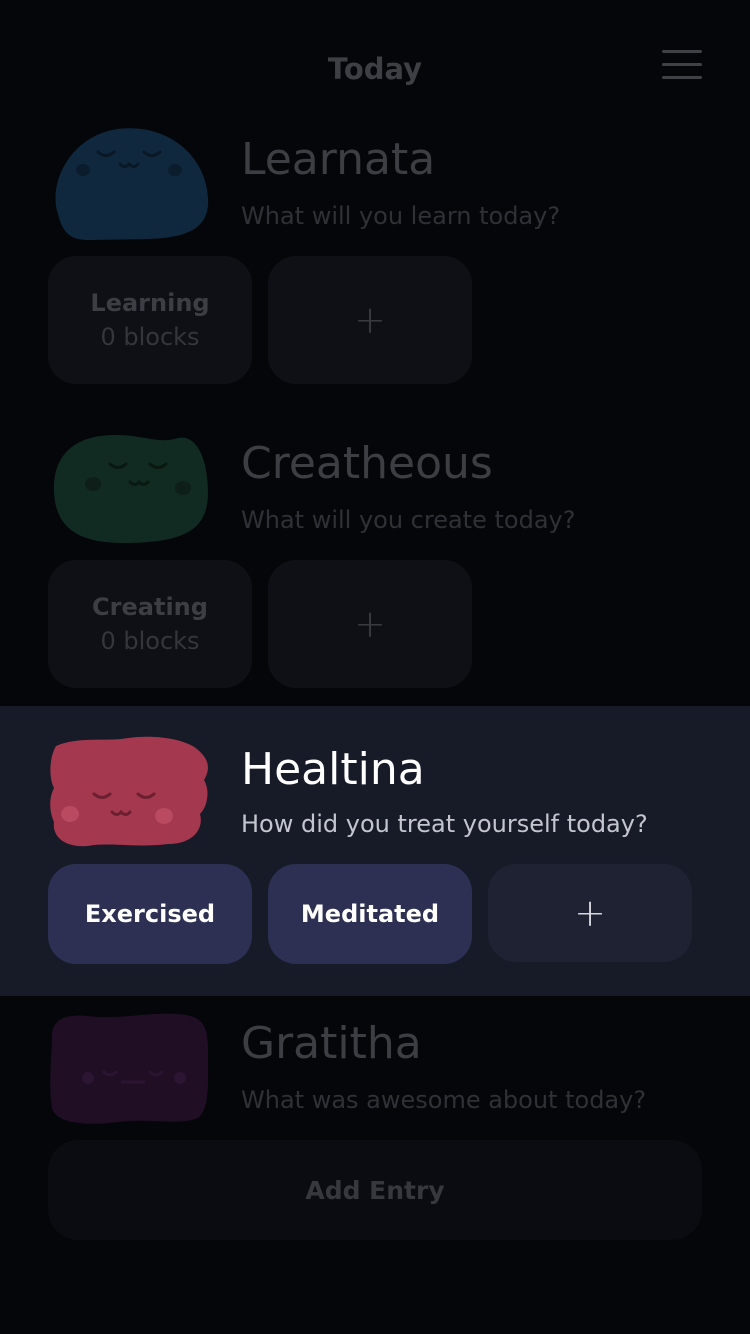  What do you see at coordinates (444, 1100) in the screenshot?
I see `section-prompt: What was awesome about today?` at bounding box center [444, 1100].